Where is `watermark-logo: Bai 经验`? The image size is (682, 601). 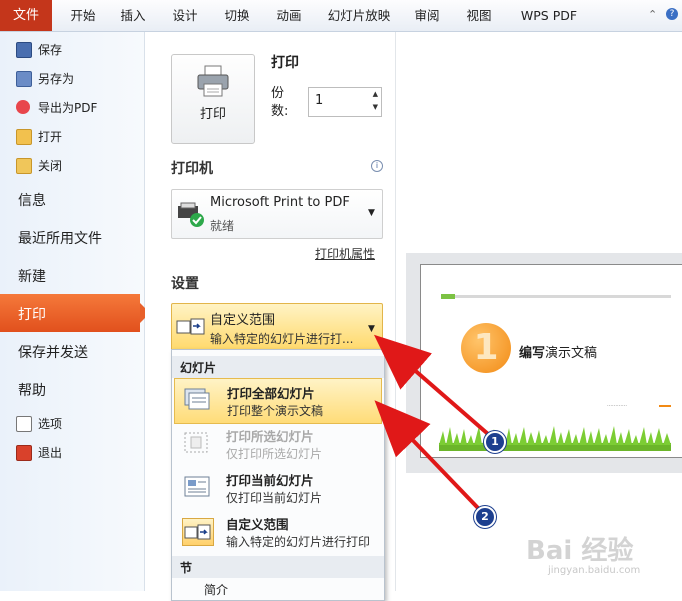 watermark-logo: Bai 经验 is located at coordinates (580, 551).